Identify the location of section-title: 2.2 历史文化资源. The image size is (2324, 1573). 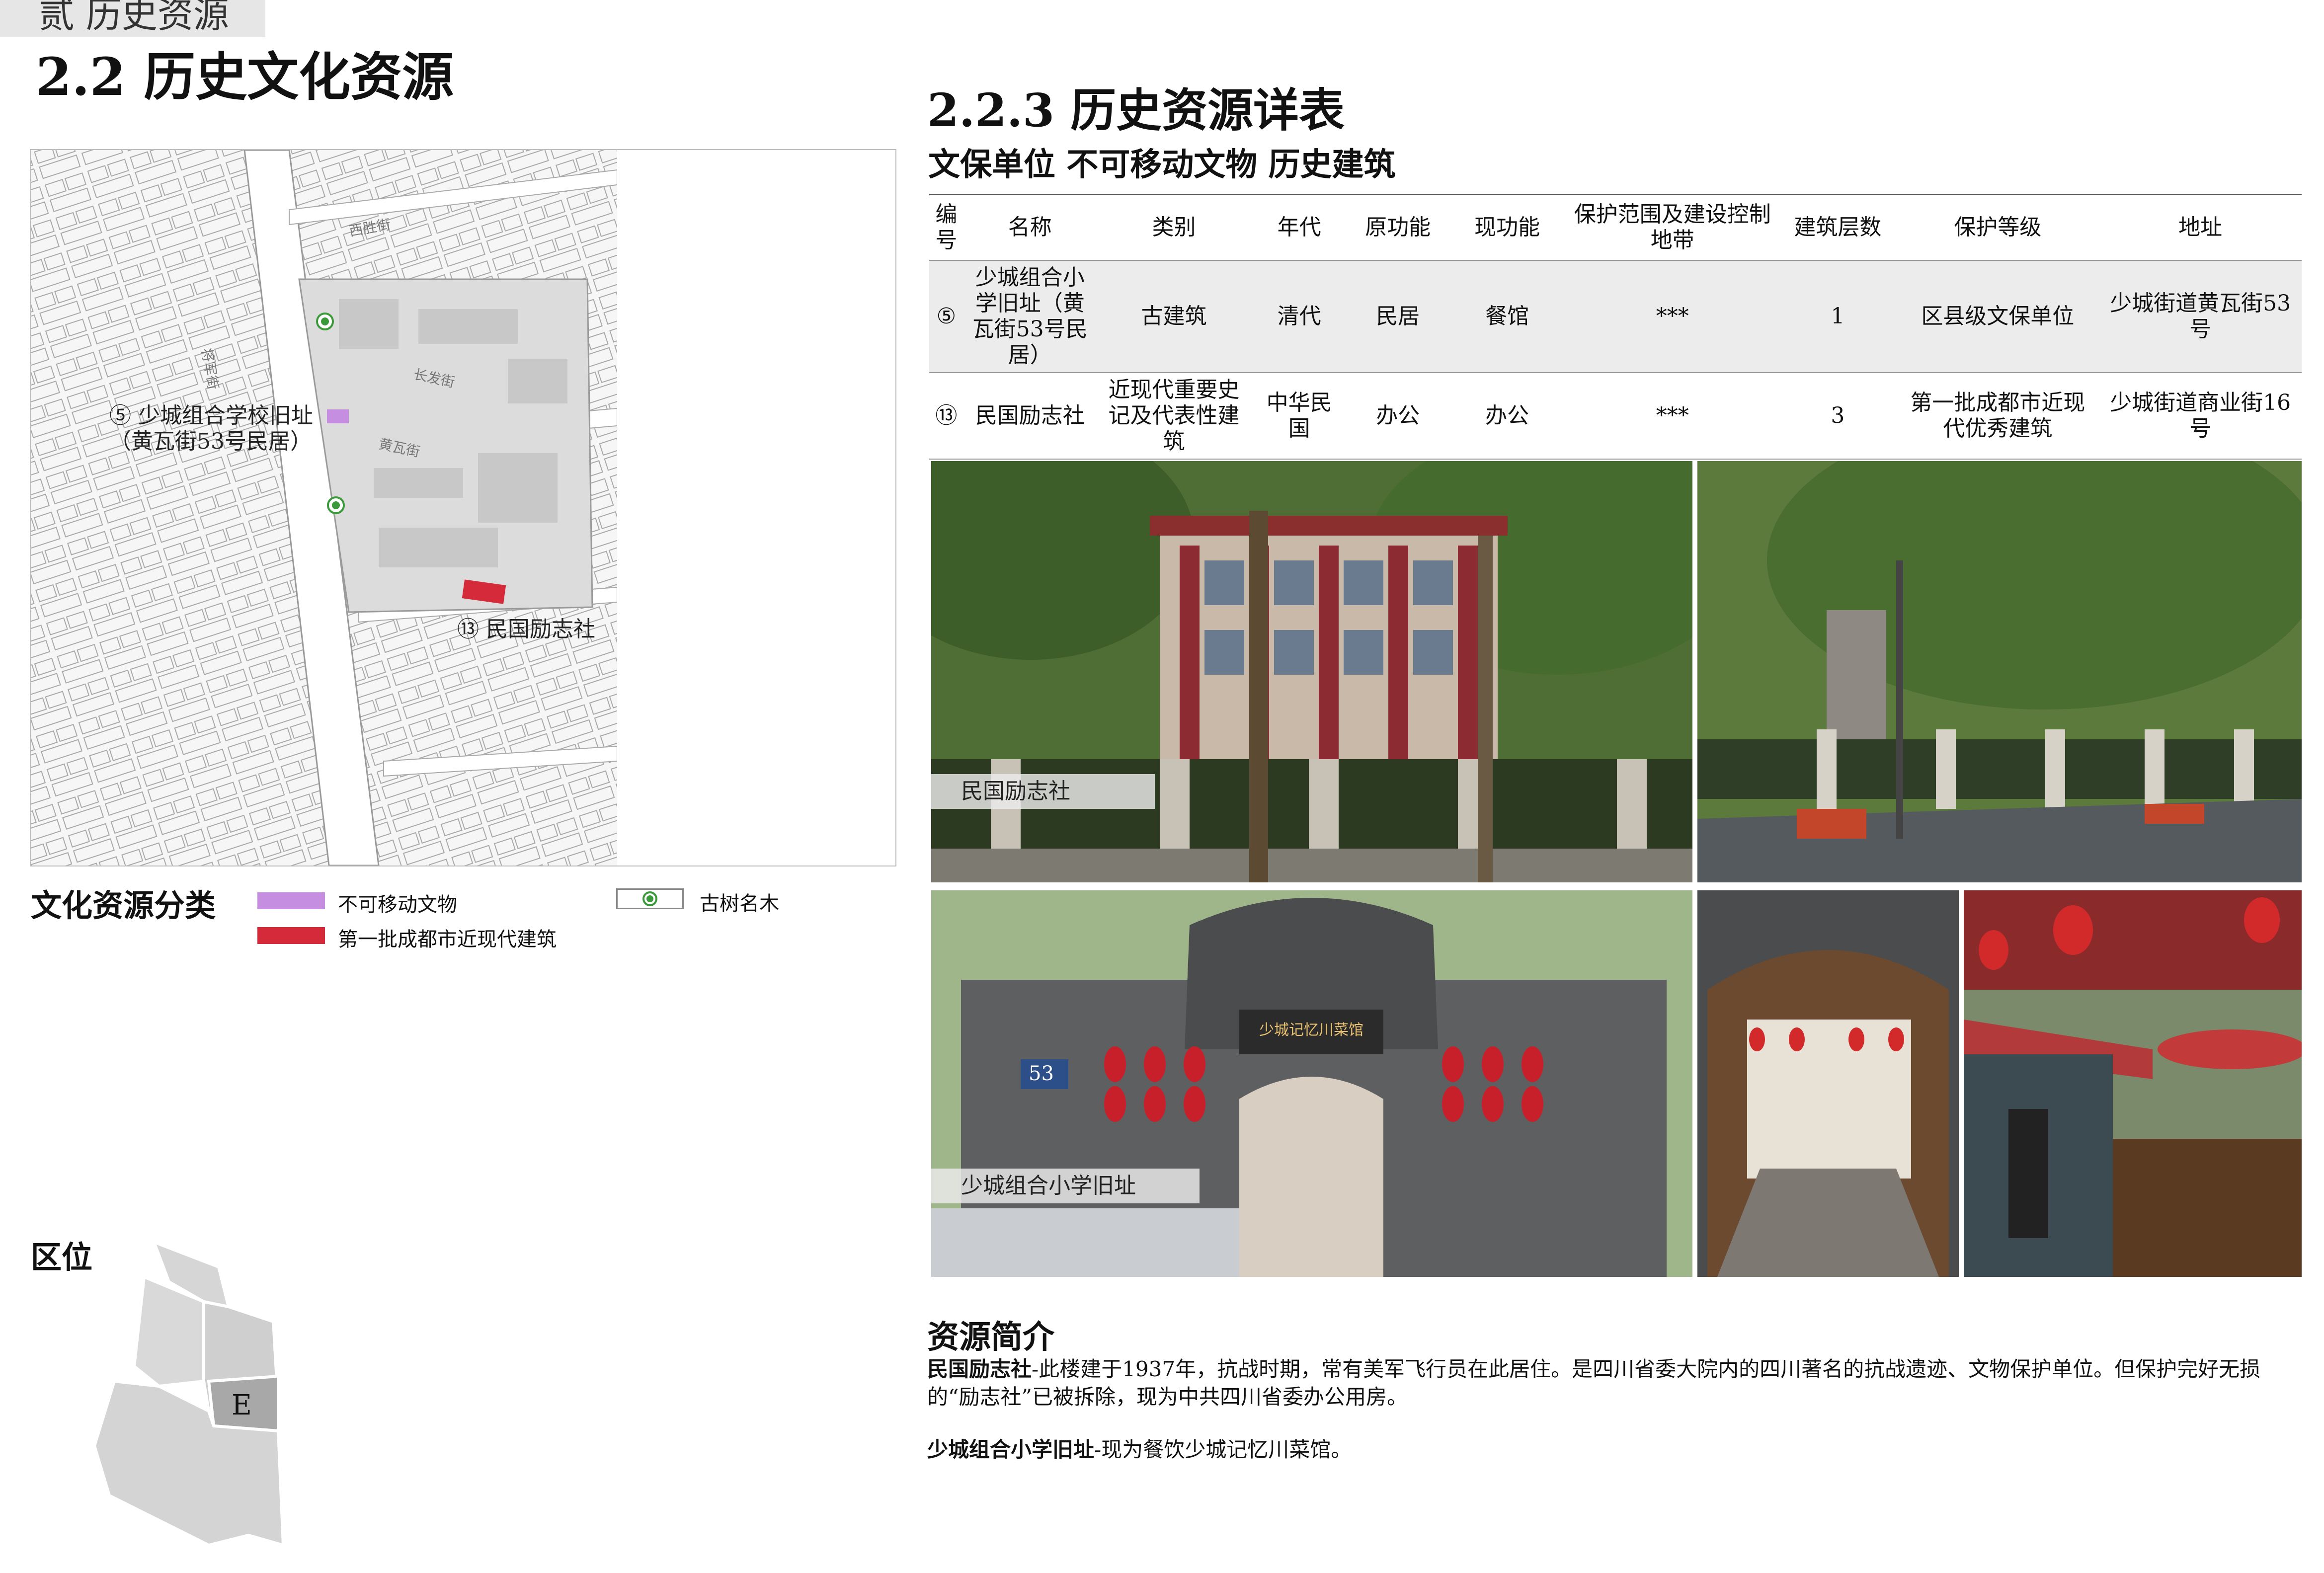
(245, 77).